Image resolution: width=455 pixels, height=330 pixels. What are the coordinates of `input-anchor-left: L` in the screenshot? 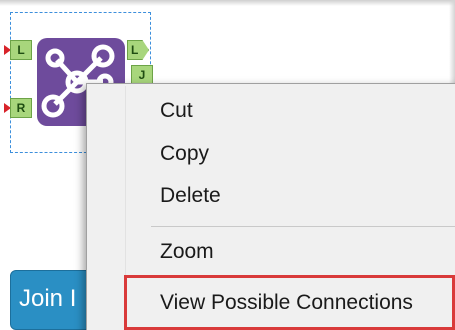 It's located at (21, 50).